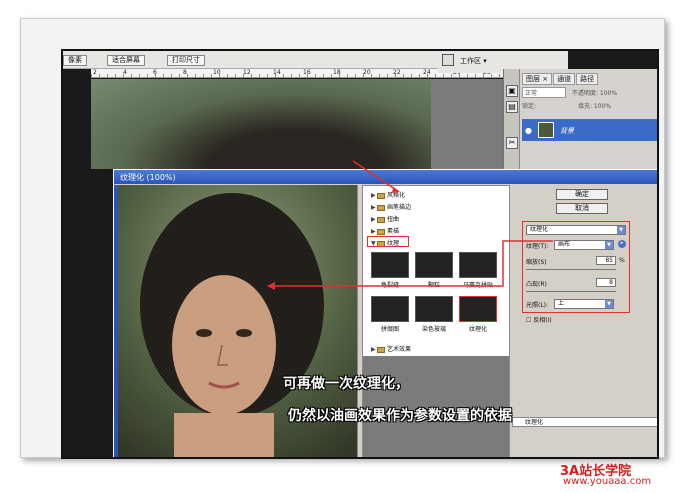 This screenshot has height=493, width=680. Describe the element at coordinates (247, 72) in the screenshot. I see `ruler-tick-label: 12` at that location.